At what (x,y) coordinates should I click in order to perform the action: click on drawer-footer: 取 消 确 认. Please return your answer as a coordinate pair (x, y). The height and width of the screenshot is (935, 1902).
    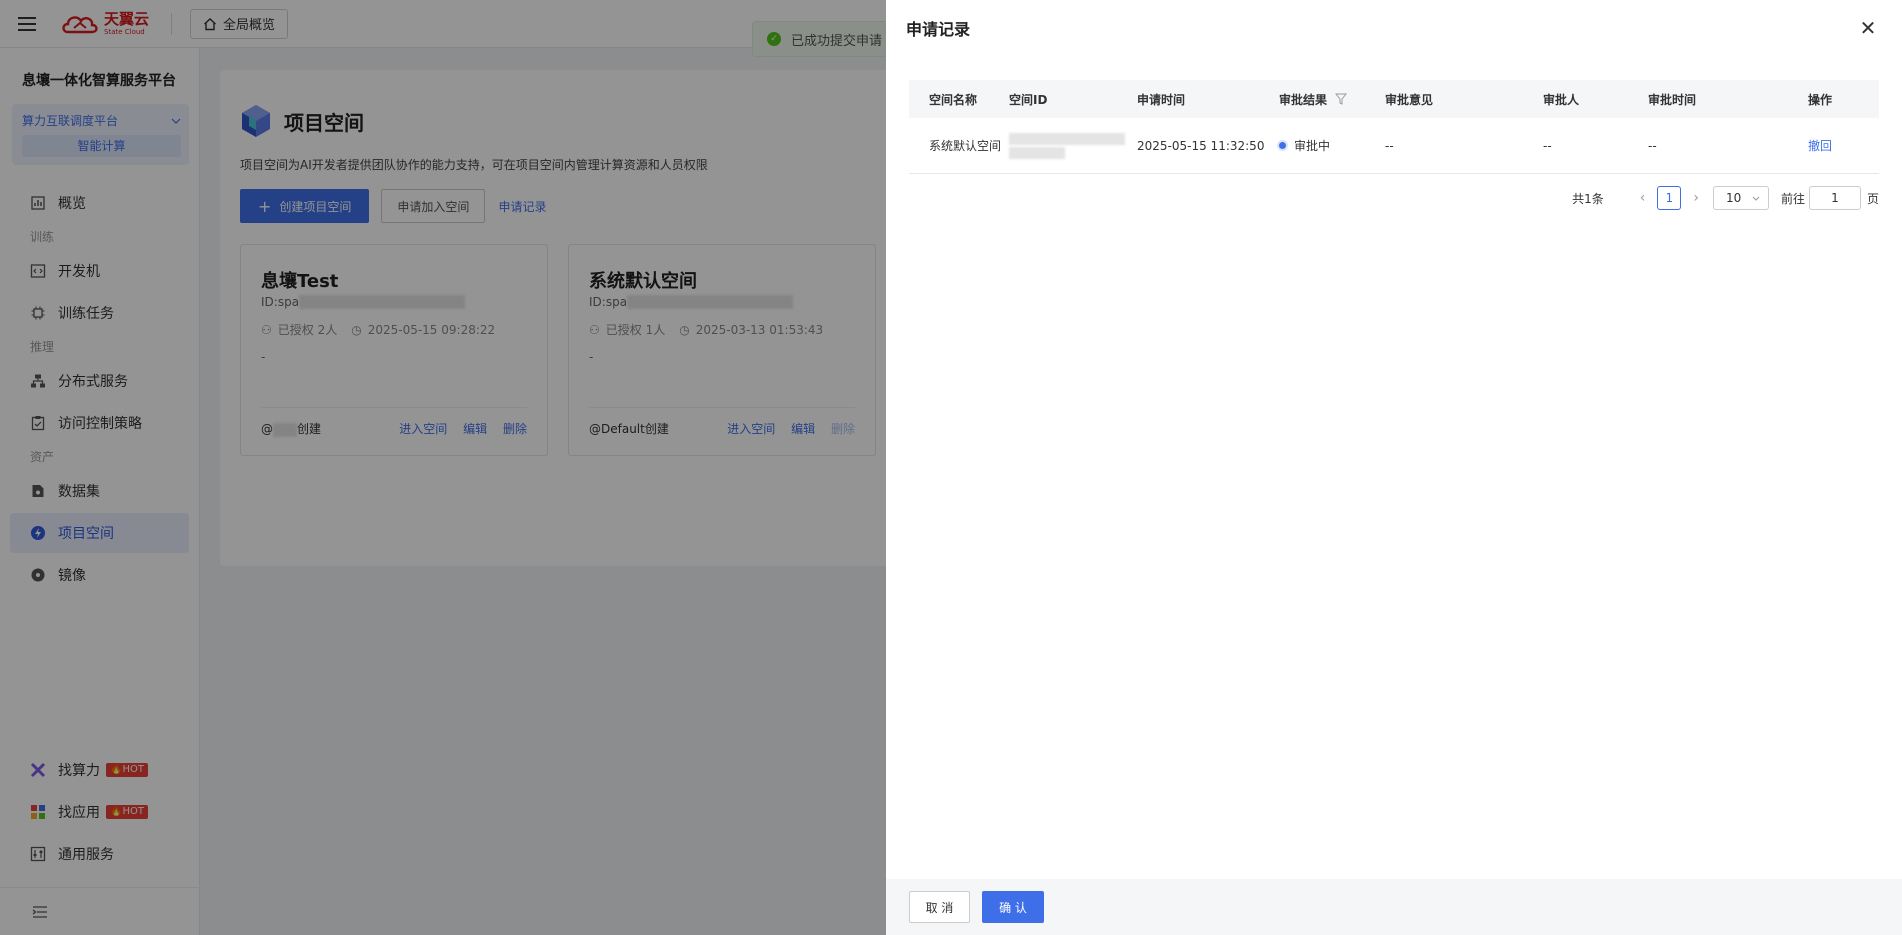
    Looking at the image, I should click on (1394, 907).